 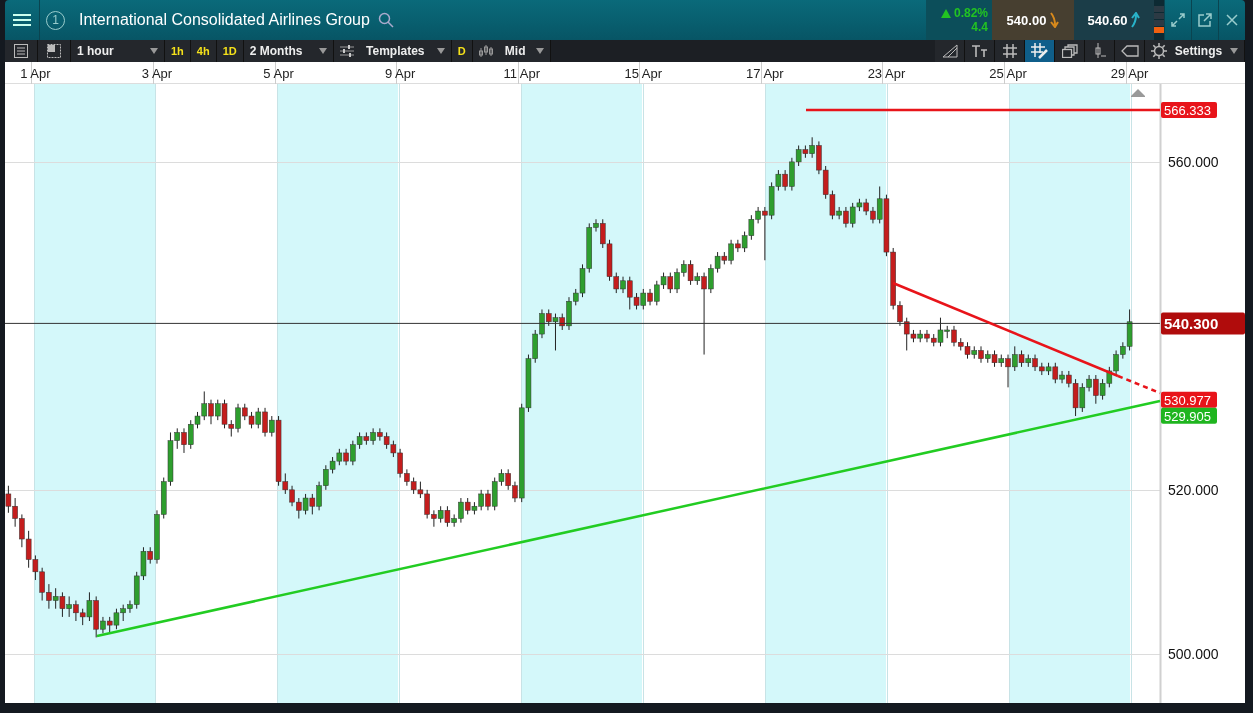 I want to click on interval-preset-button: 1D, so click(x=230, y=51).